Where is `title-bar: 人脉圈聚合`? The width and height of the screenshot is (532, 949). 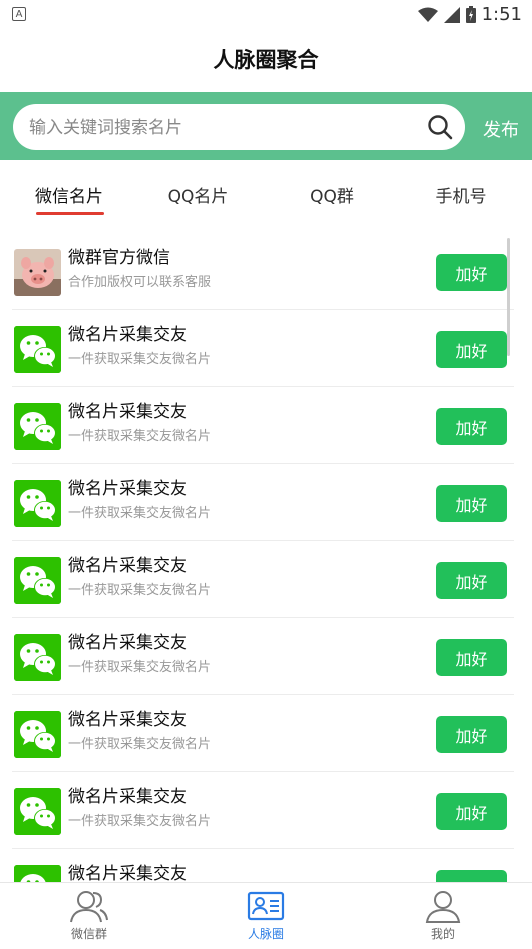 title-bar: 人脉圈聚合 is located at coordinates (266, 59).